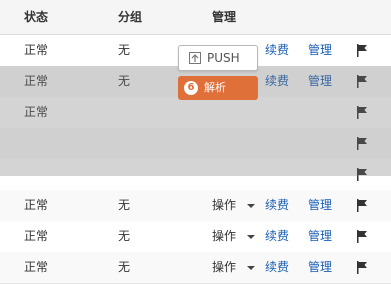 This screenshot has height=284, width=391. Describe the element at coordinates (36, 17) in the screenshot. I see `column-header-status: 状态` at that location.